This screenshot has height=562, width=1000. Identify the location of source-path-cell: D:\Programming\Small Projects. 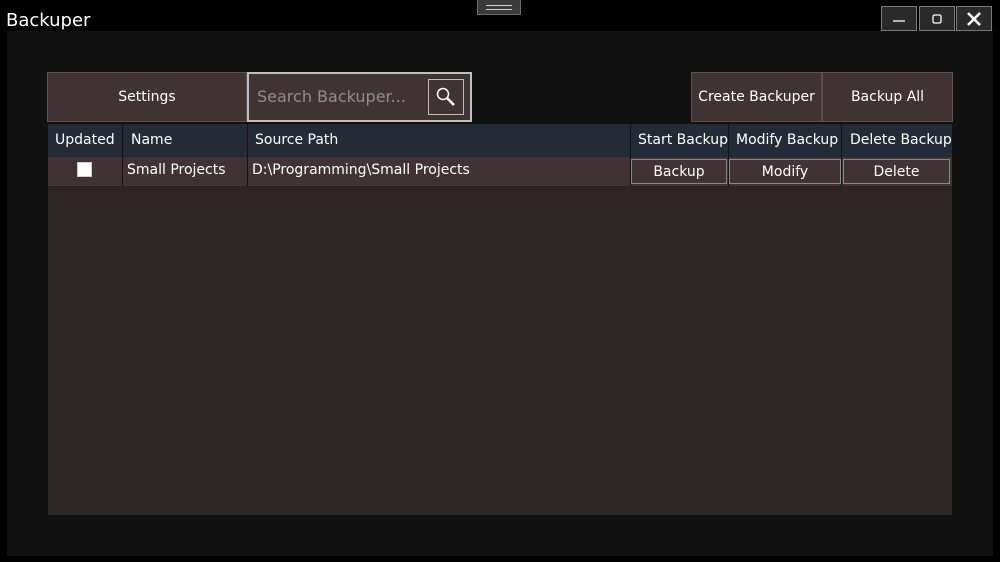
(361, 170).